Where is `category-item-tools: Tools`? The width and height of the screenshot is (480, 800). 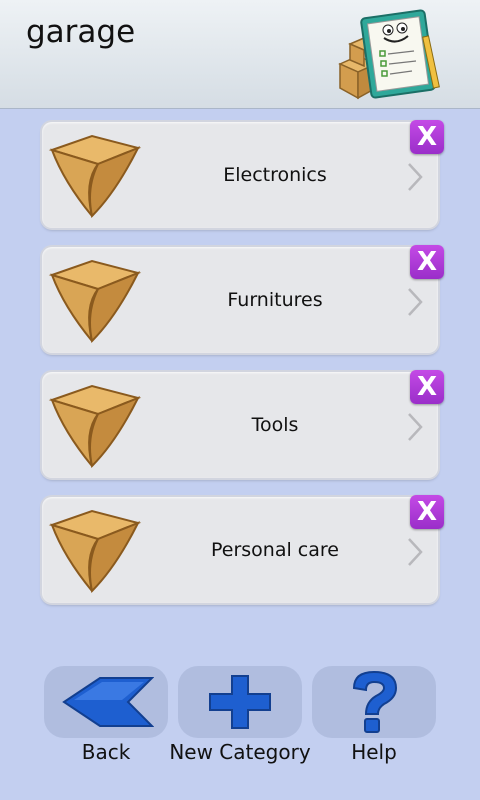
category-item-tools: Tools is located at coordinates (240, 425).